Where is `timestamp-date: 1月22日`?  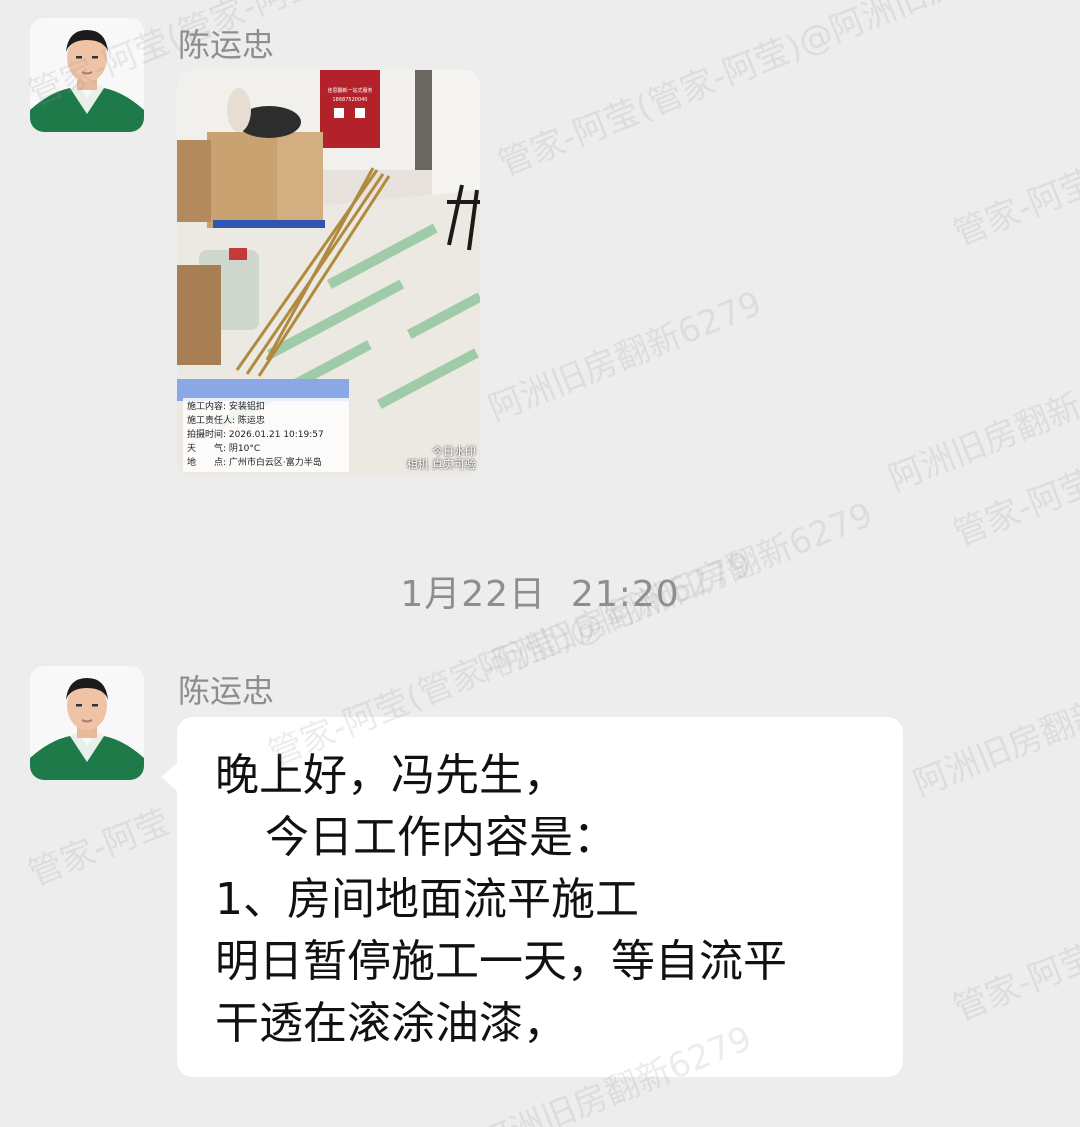
timestamp-date: 1月22日 is located at coordinates (473, 594).